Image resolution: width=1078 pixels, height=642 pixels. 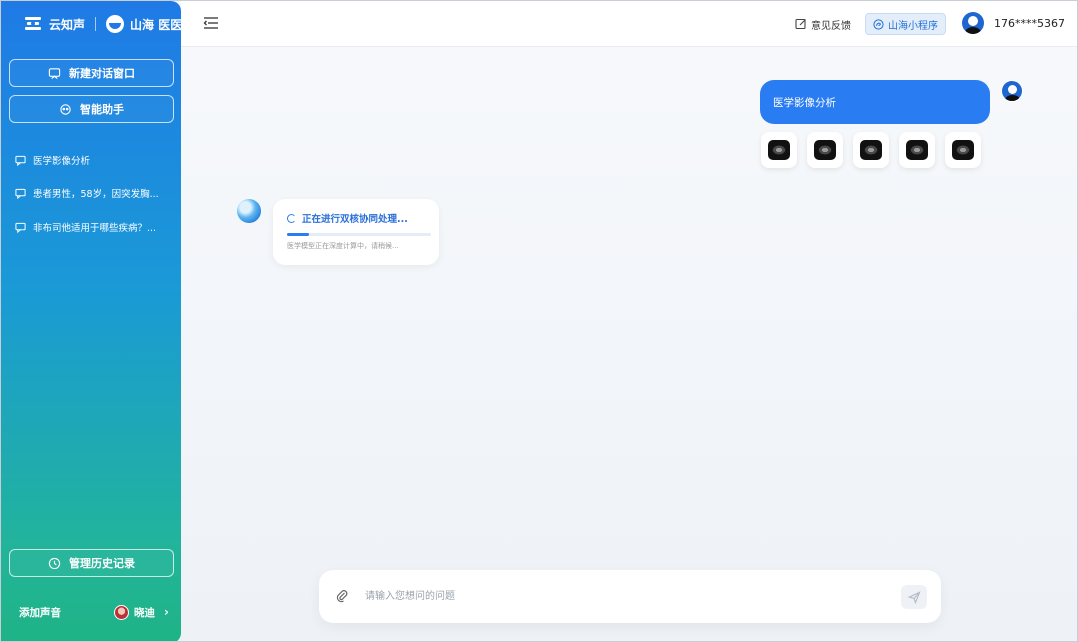 I want to click on message-input, so click(x=625, y=596).